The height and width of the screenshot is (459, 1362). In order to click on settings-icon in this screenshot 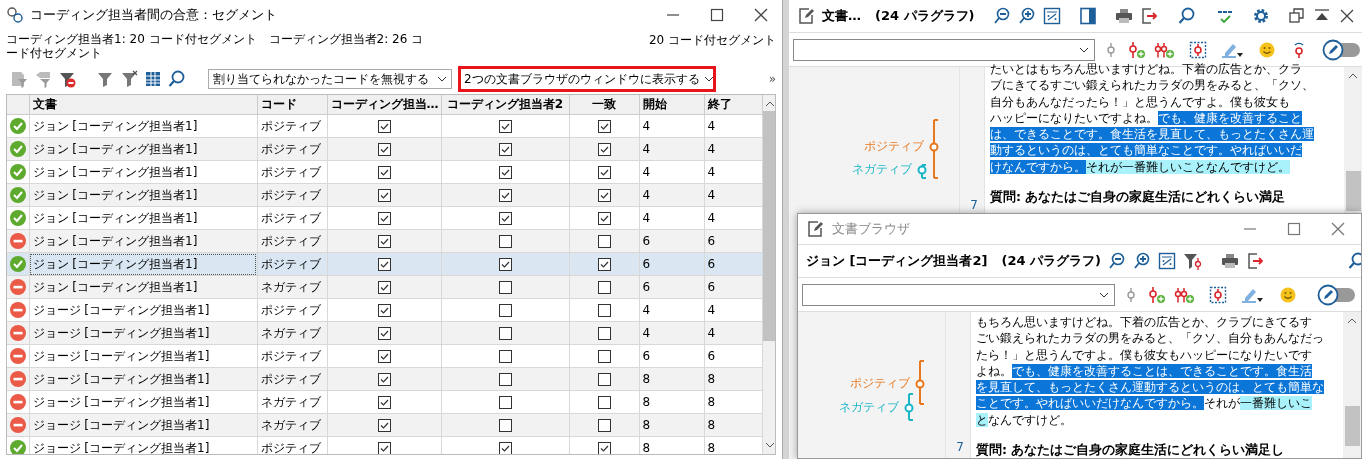, I will do `click(1261, 16)`.